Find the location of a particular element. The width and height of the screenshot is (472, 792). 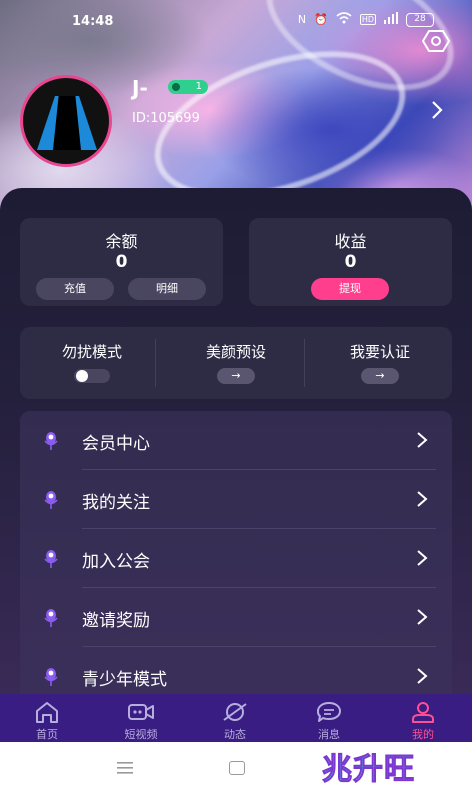

withdraw-button: 提现 is located at coordinates (350, 289).